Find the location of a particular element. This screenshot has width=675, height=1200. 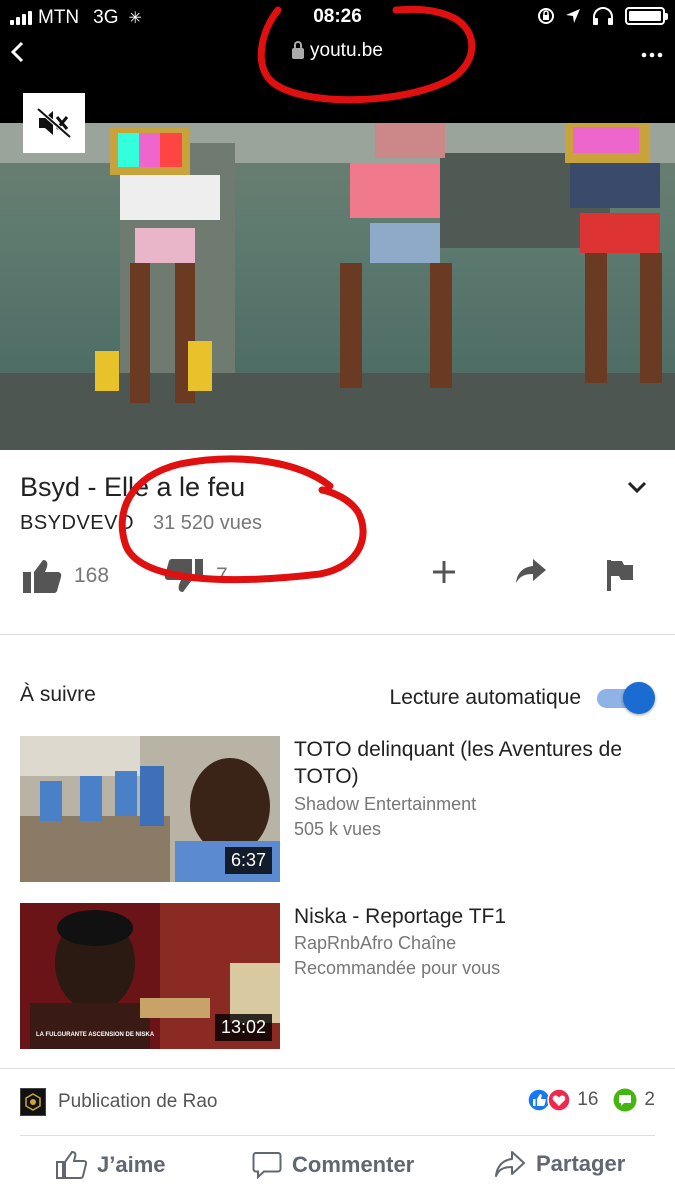

comments-count: 2 is located at coordinates (649, 1099).